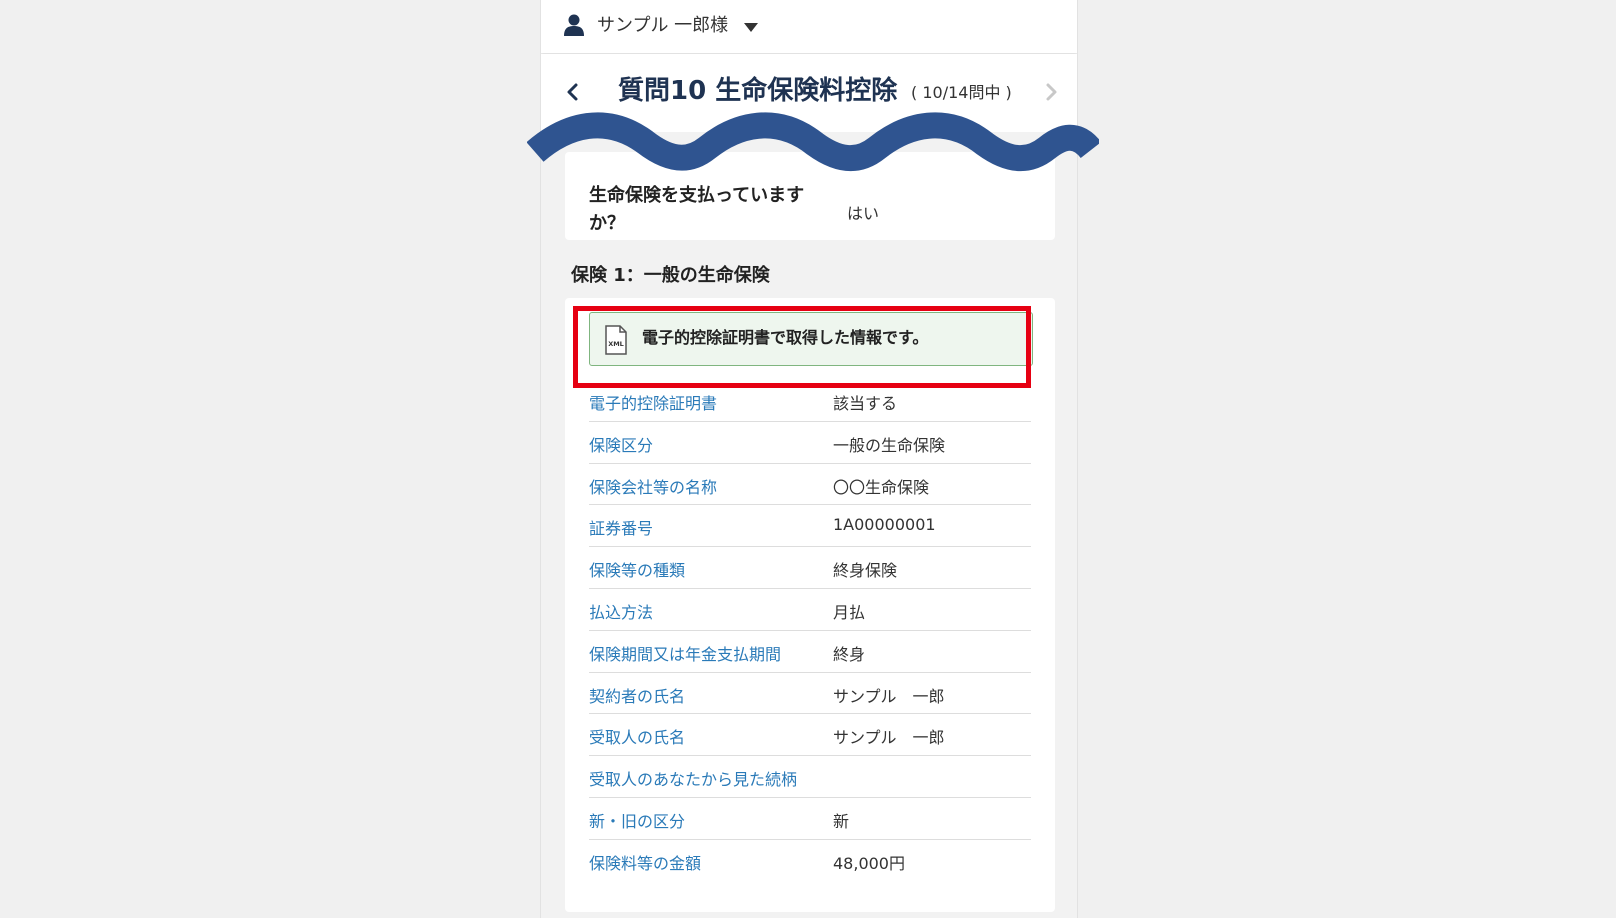 Image resolution: width=1616 pixels, height=918 pixels. Describe the element at coordinates (573, 92) in the screenshot. I see `chevron-left-icon` at that location.